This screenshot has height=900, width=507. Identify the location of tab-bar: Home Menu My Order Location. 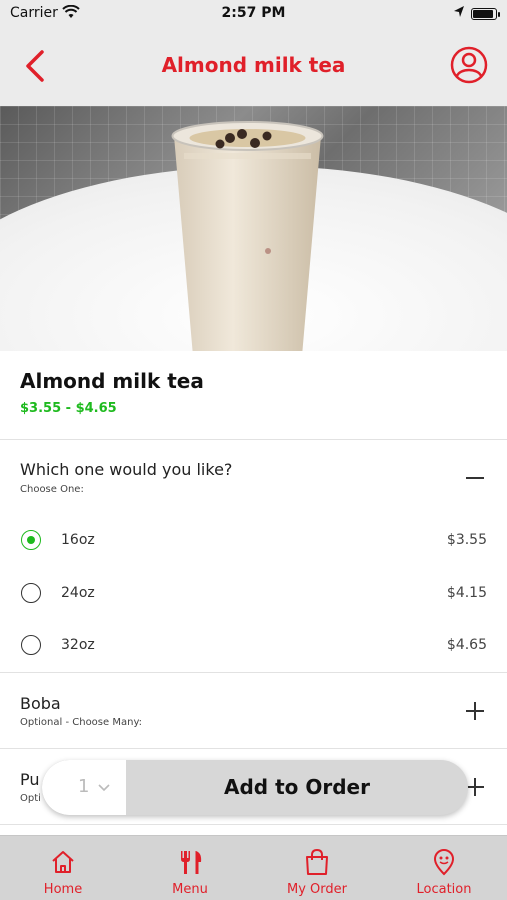
(253, 867).